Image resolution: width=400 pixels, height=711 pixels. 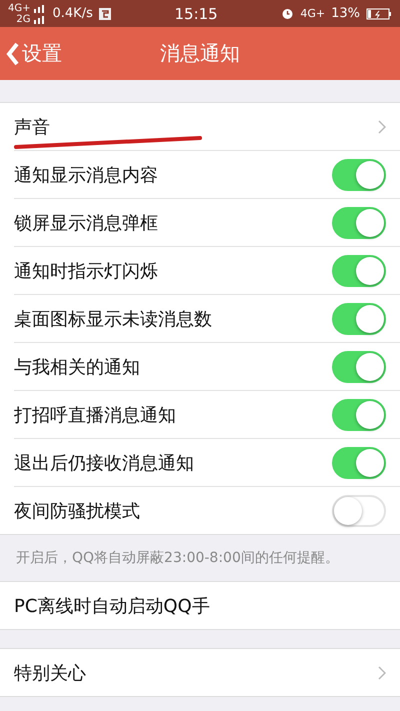 I want to click on page-title: 消息通知, so click(x=200, y=53).